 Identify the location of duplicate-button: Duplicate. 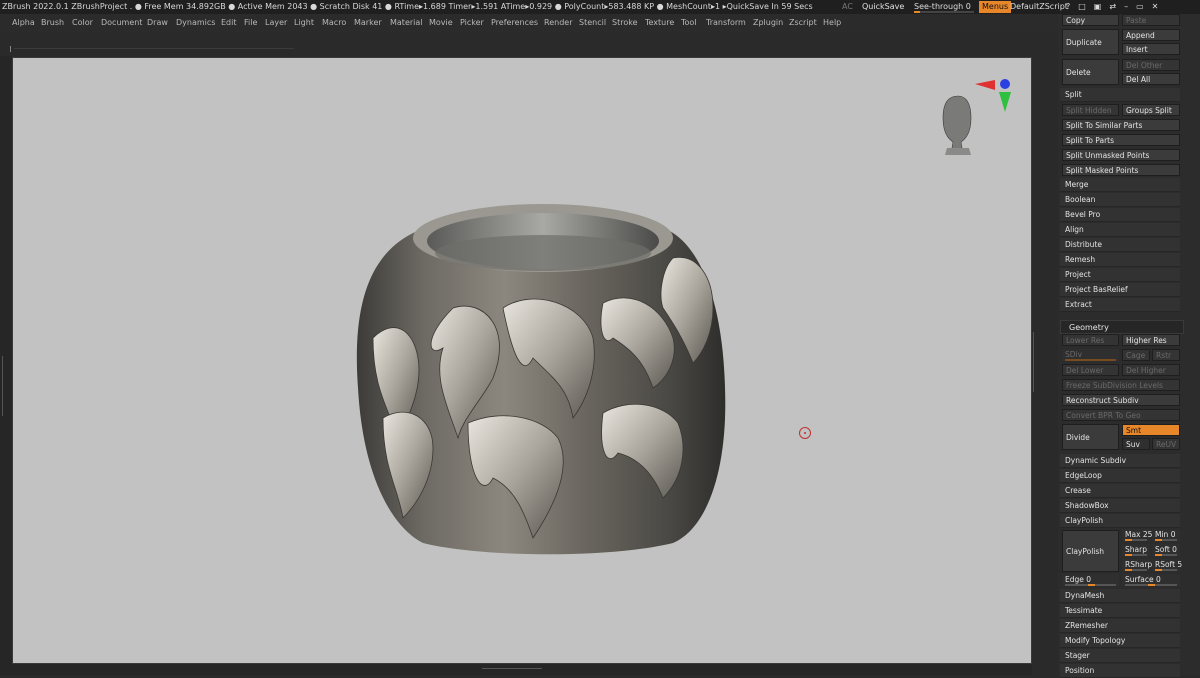
(1090, 42).